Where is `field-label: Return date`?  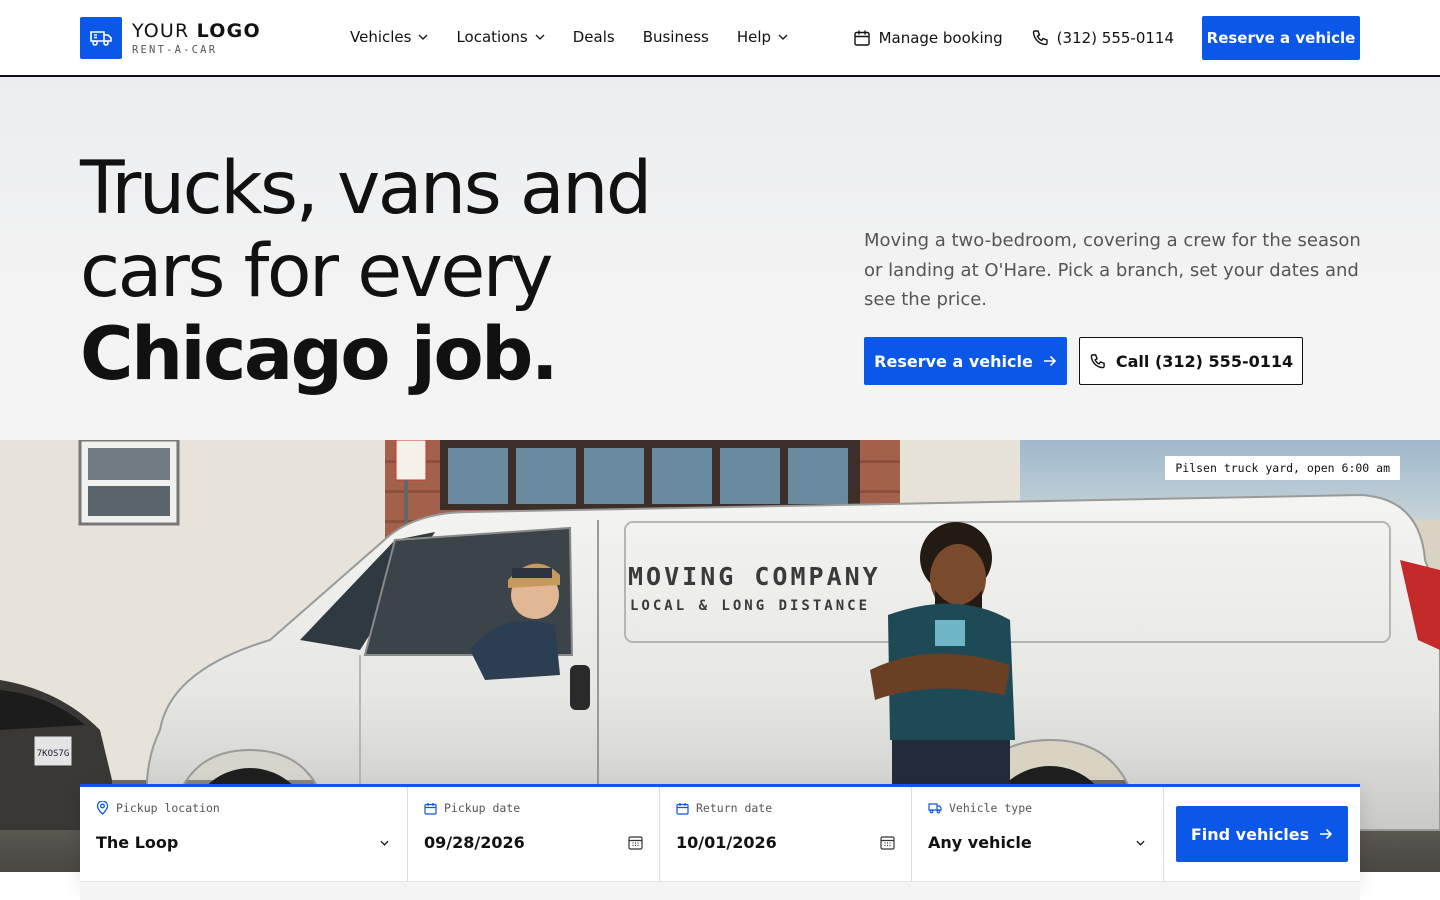 field-label: Return date is located at coordinates (734, 808).